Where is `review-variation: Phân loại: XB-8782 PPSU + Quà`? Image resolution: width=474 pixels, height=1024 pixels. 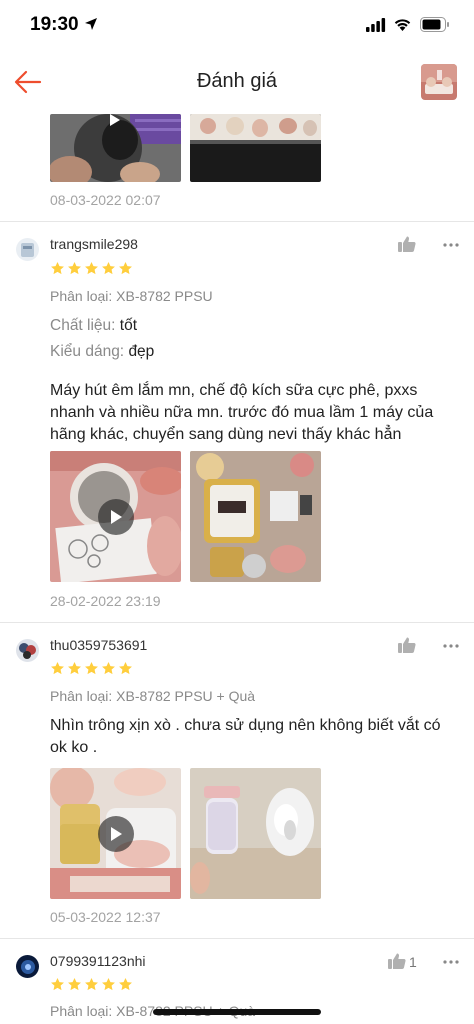
review-variation: Phân loại: XB-8782 PPSU + Quà is located at coordinates (153, 696).